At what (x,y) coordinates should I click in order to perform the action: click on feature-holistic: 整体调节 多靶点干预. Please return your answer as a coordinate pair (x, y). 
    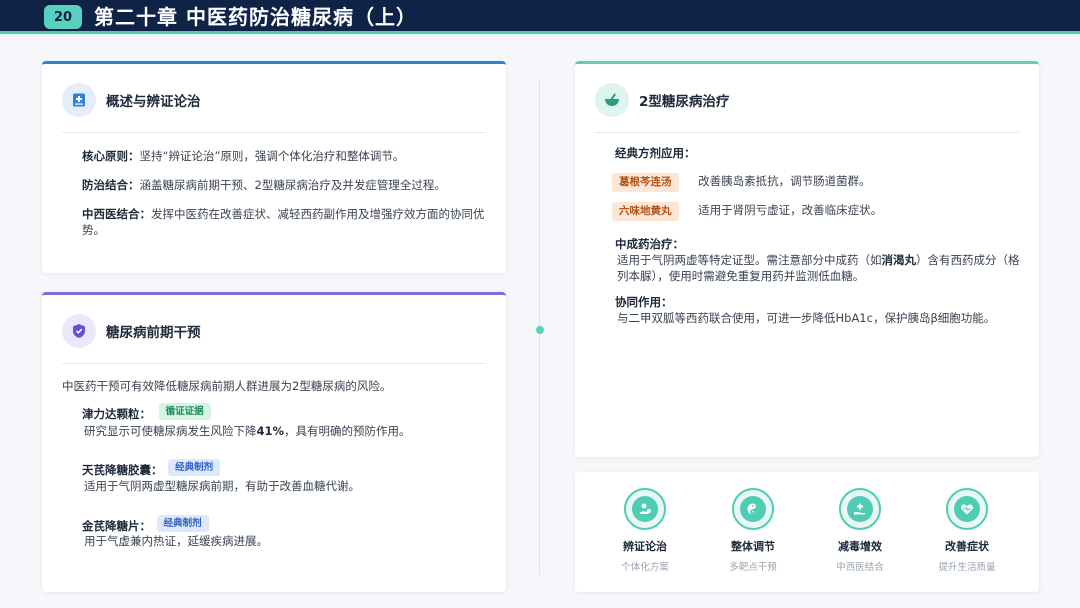
    Looking at the image, I should click on (753, 530).